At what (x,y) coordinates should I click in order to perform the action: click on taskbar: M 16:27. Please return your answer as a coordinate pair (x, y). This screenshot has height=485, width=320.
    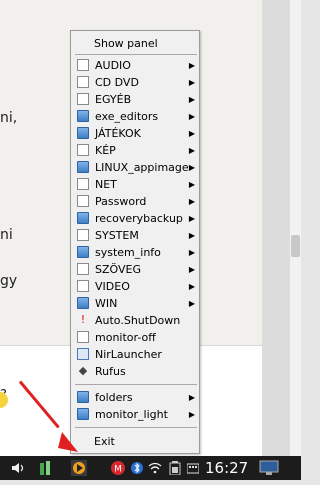
    Looking at the image, I should click on (150, 468).